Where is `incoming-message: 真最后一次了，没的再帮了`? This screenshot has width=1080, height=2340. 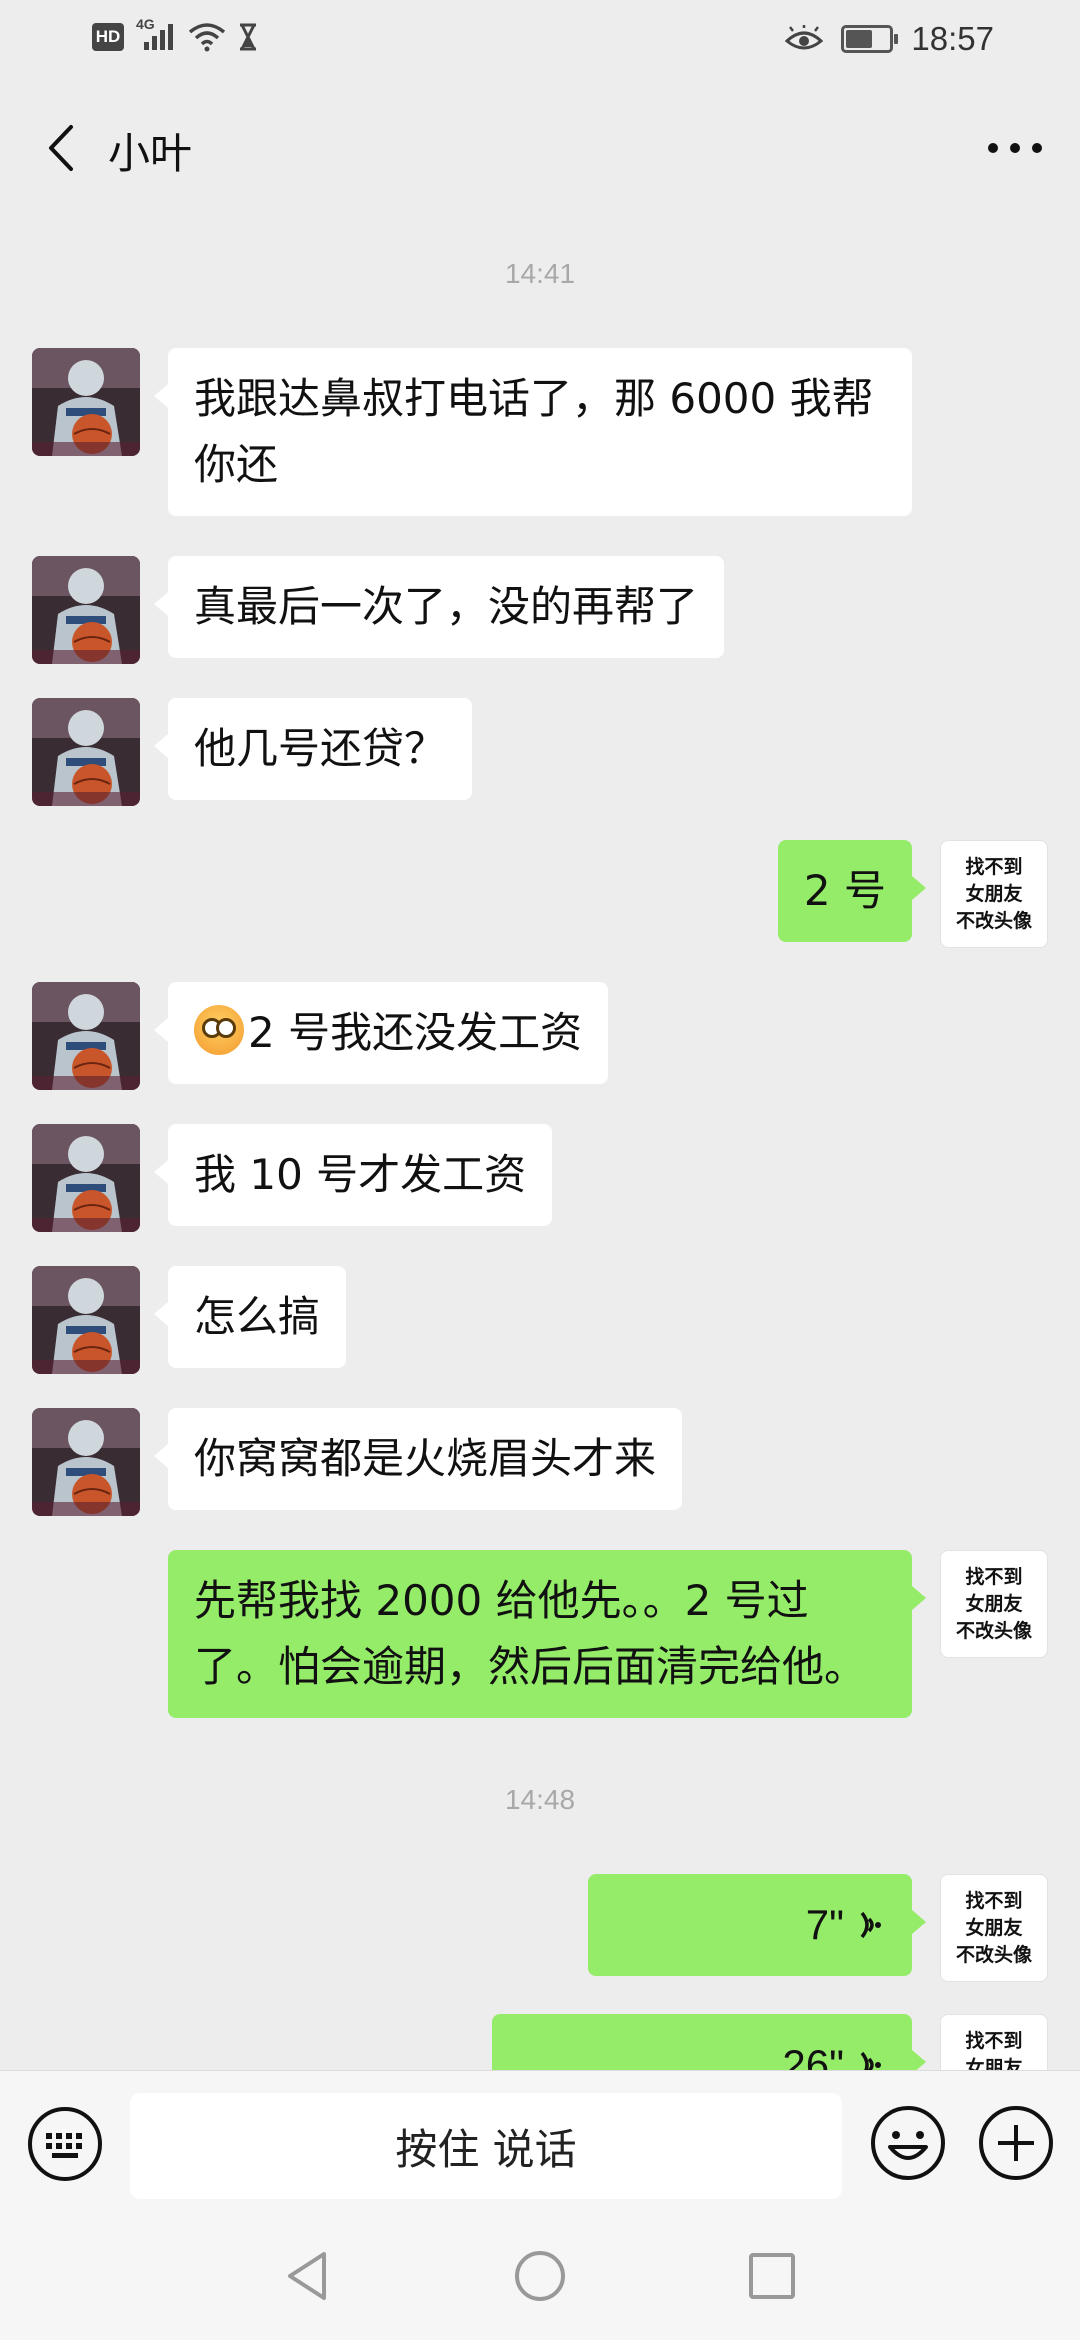
incoming-message: 真最后一次了，没的再帮了 is located at coordinates (439, 607).